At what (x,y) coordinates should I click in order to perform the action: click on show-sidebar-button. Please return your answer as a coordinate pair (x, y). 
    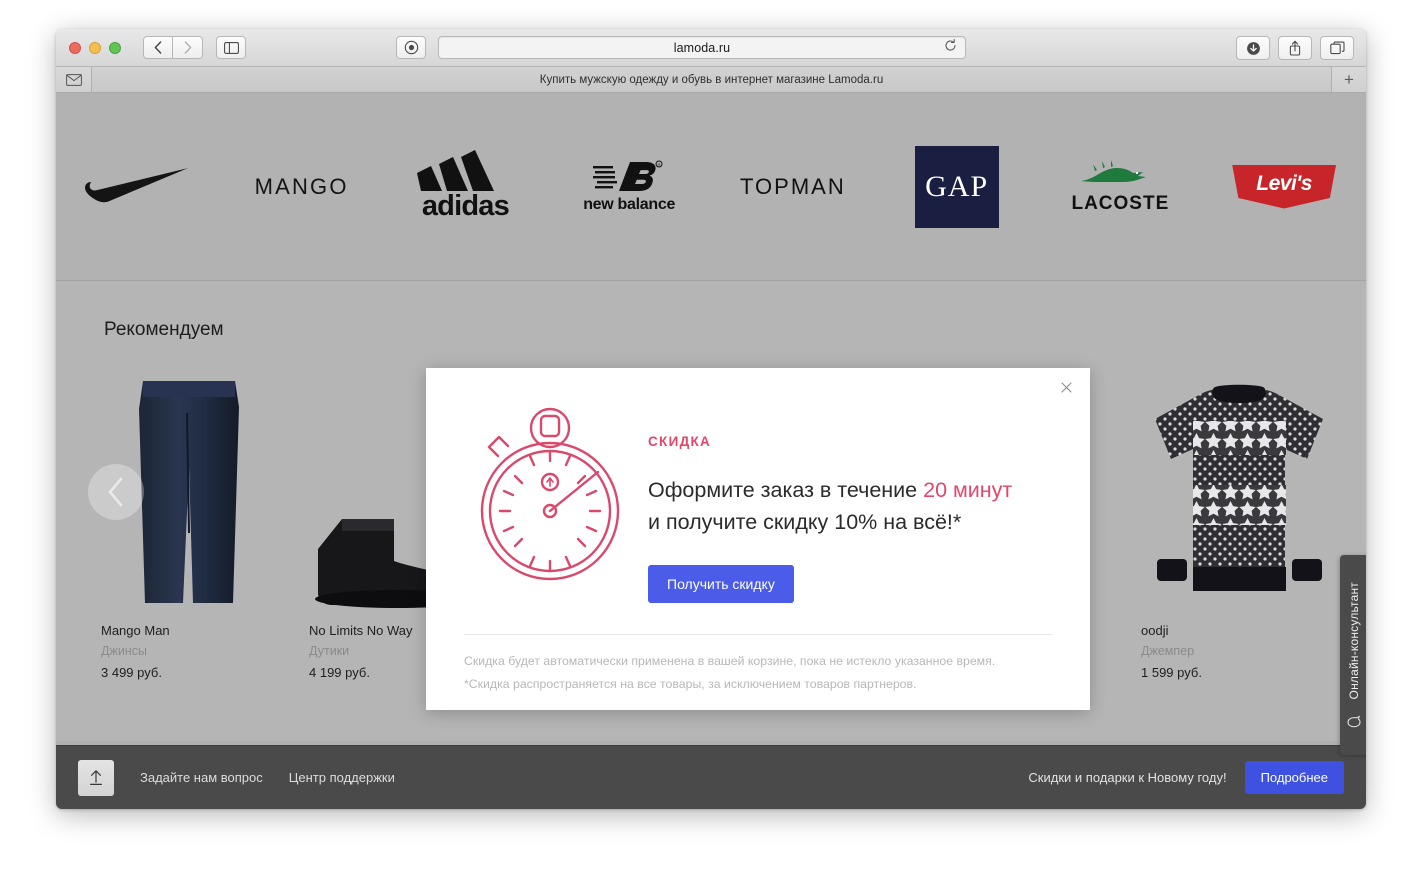
    Looking at the image, I should click on (231, 47).